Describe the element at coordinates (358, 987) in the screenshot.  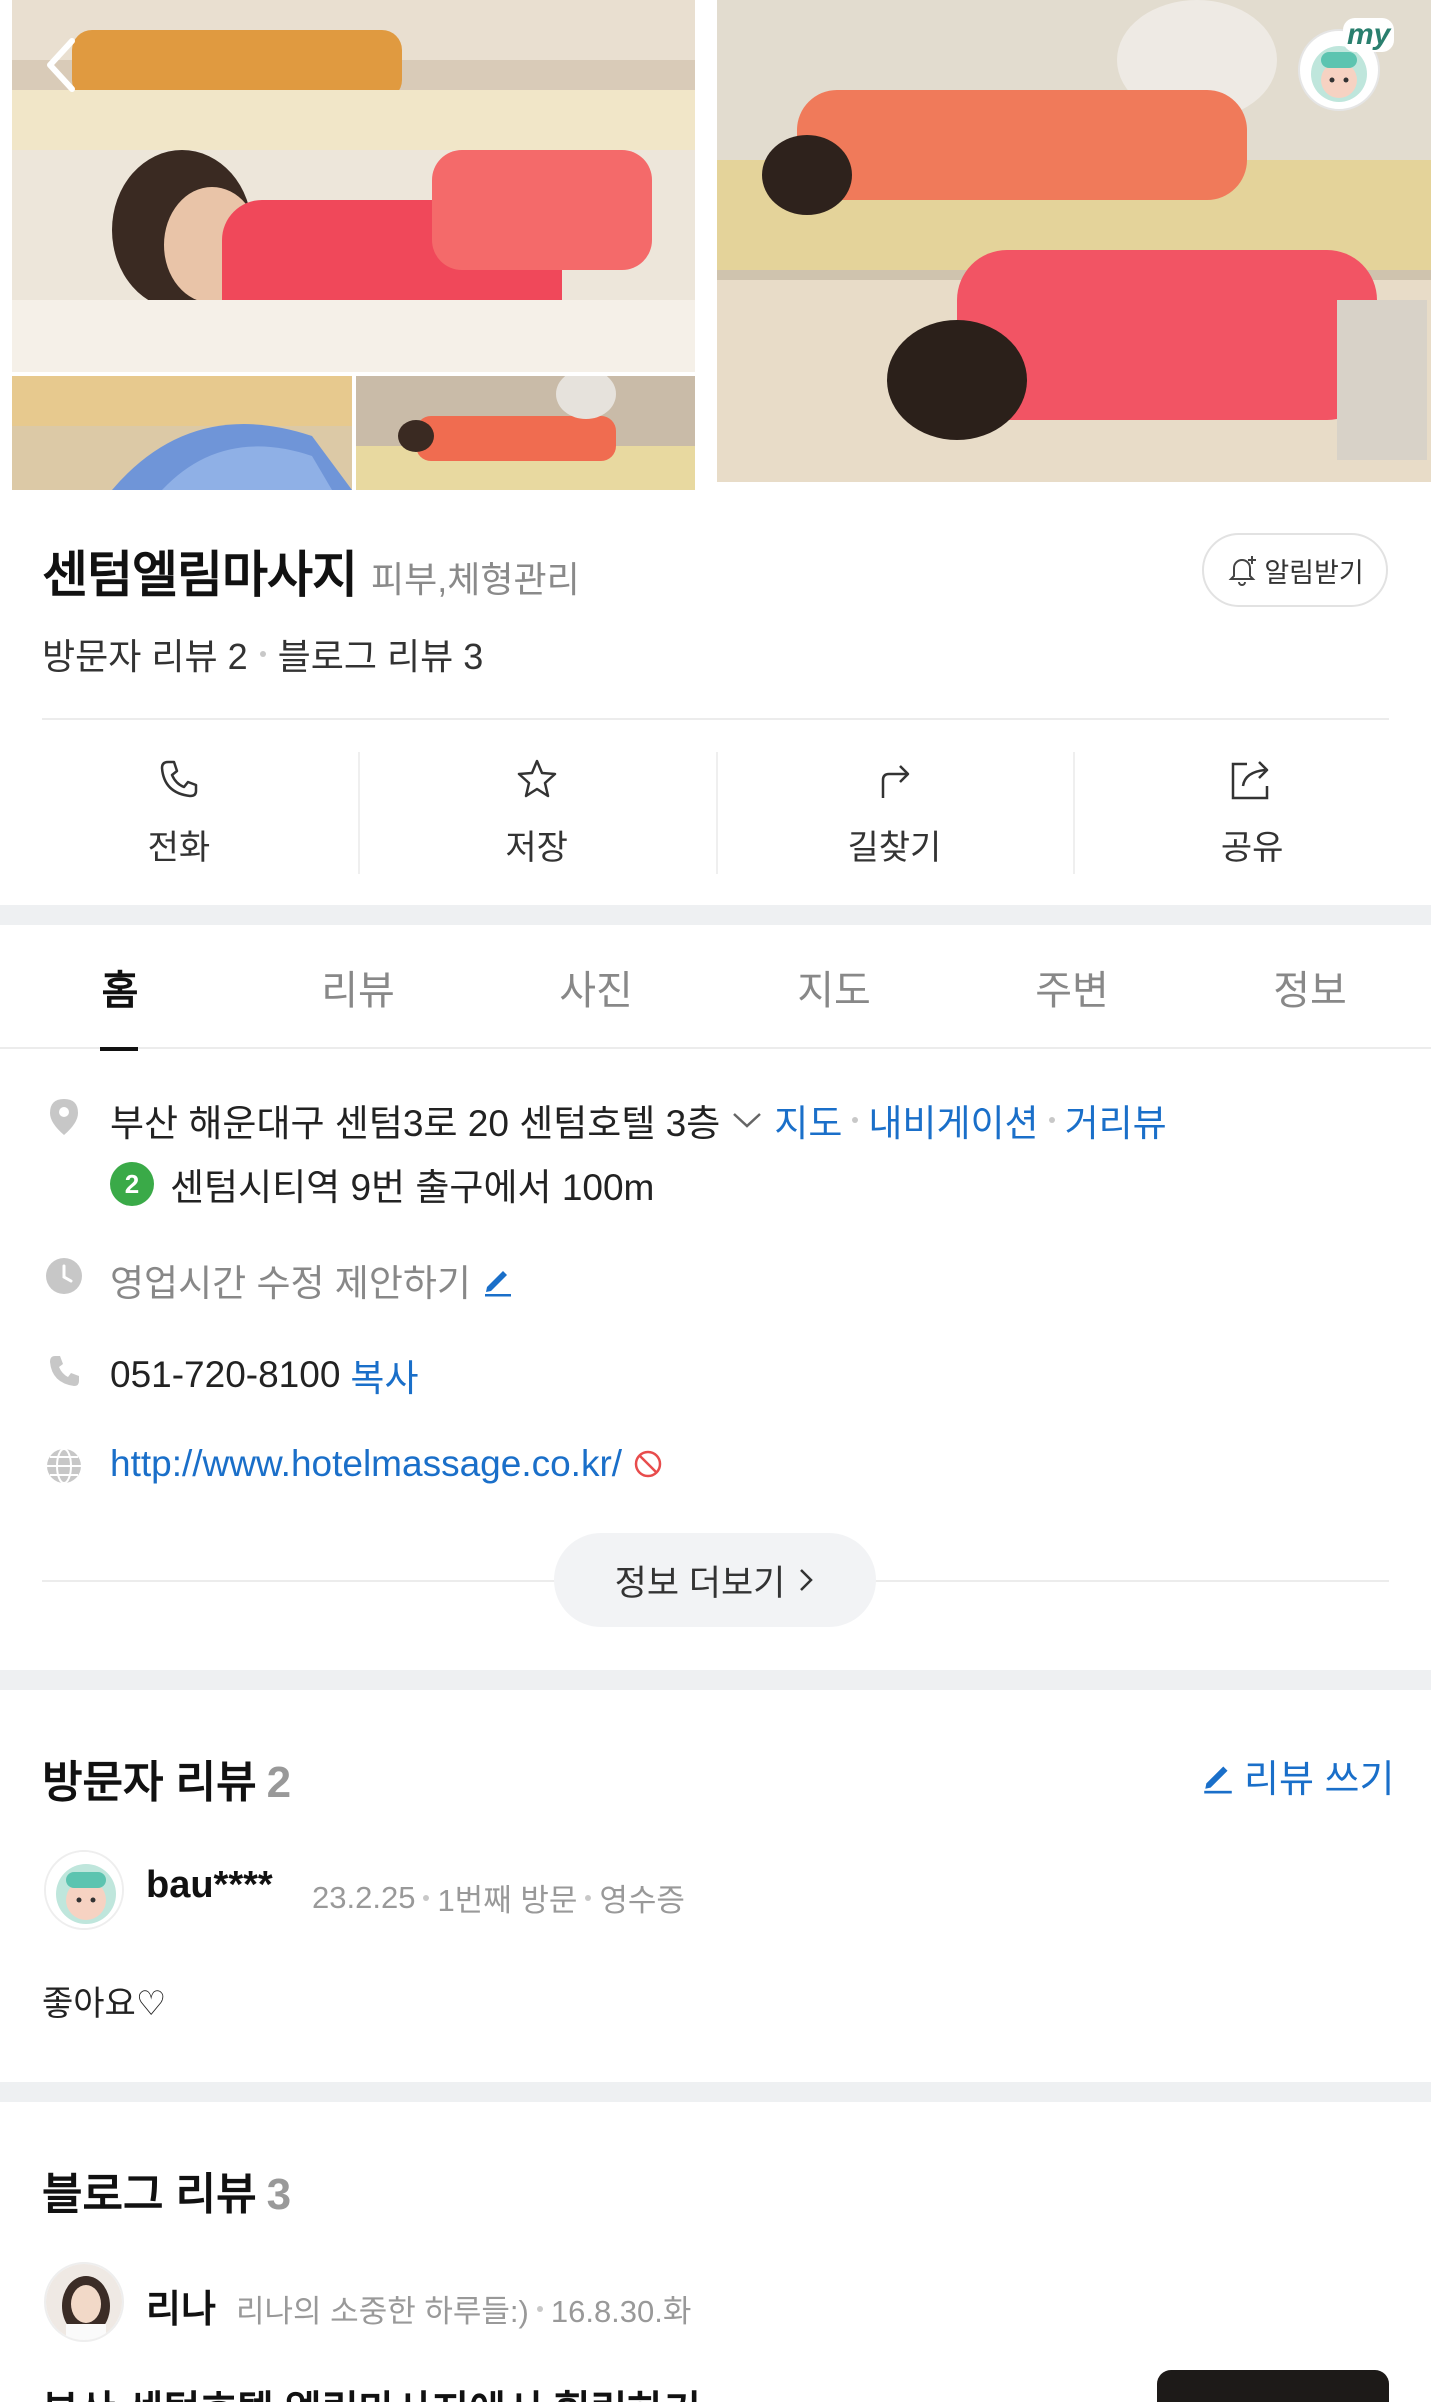
I see `tab-review: 리뷰` at that location.